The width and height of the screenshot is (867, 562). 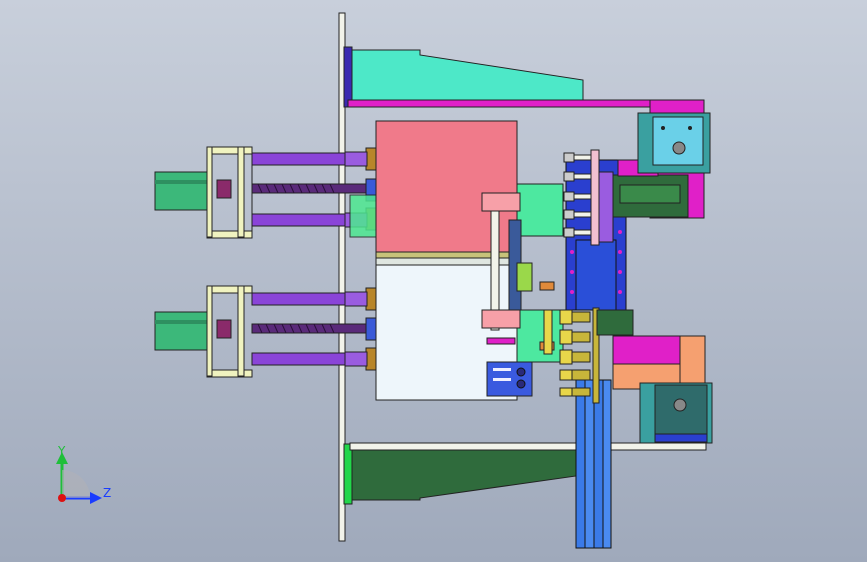 I want to click on lower-frame-side-right, so click(x=241, y=331).